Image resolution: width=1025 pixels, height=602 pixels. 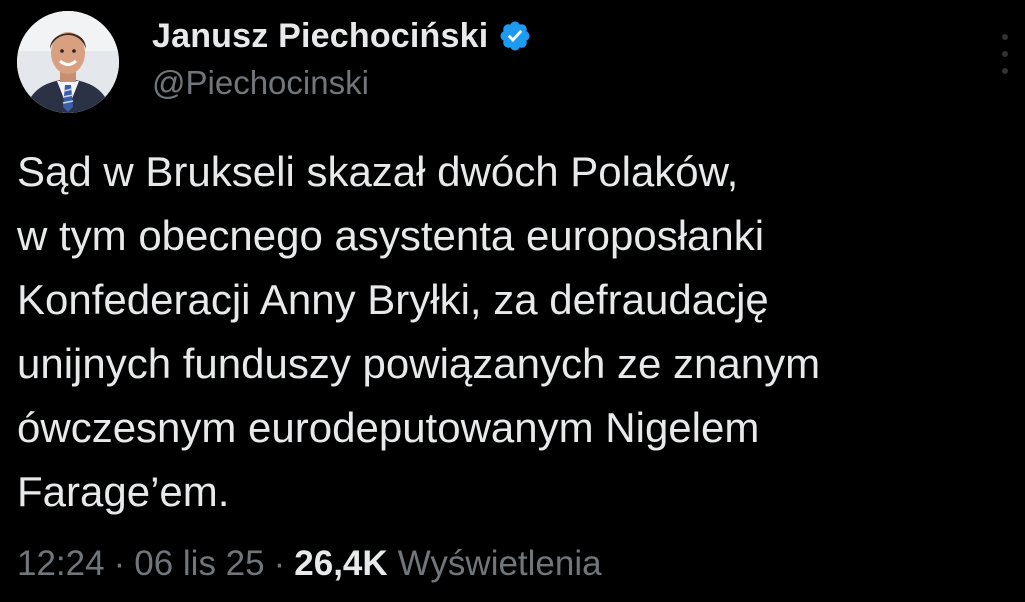 What do you see at coordinates (500, 564) in the screenshot?
I see `views-label: Wyświetlenia` at bounding box center [500, 564].